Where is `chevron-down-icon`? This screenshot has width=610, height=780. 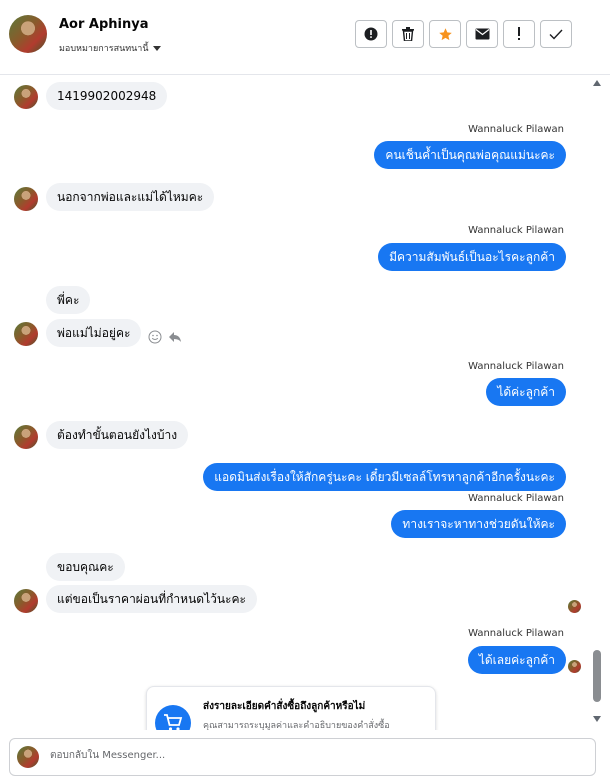 chevron-down-icon is located at coordinates (156, 48).